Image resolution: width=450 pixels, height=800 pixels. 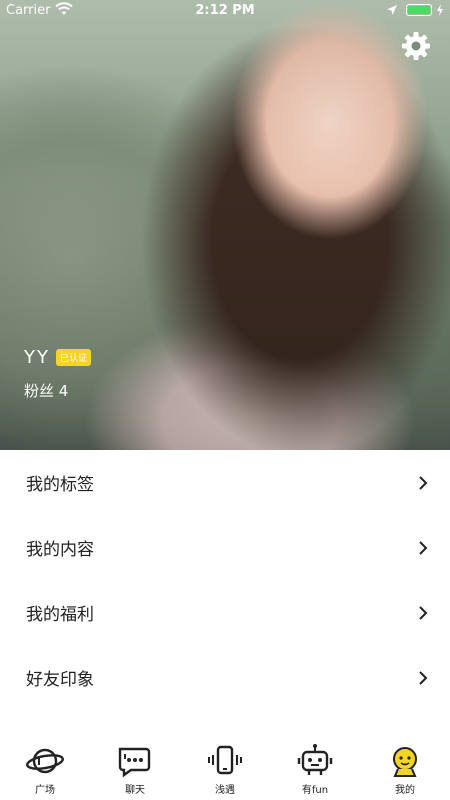 What do you see at coordinates (45, 790) in the screenshot?
I see `tab-label: 广场` at bounding box center [45, 790].